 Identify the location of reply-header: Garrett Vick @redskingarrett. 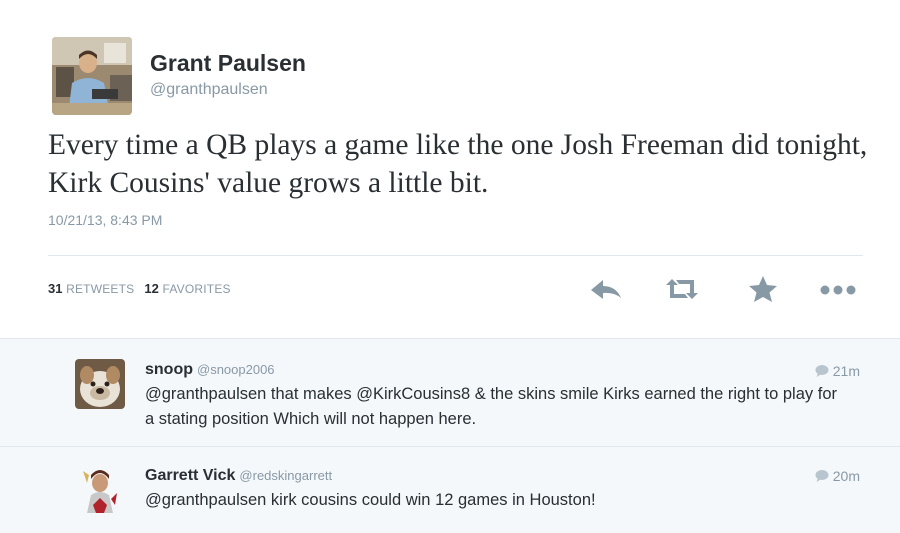
(238, 476).